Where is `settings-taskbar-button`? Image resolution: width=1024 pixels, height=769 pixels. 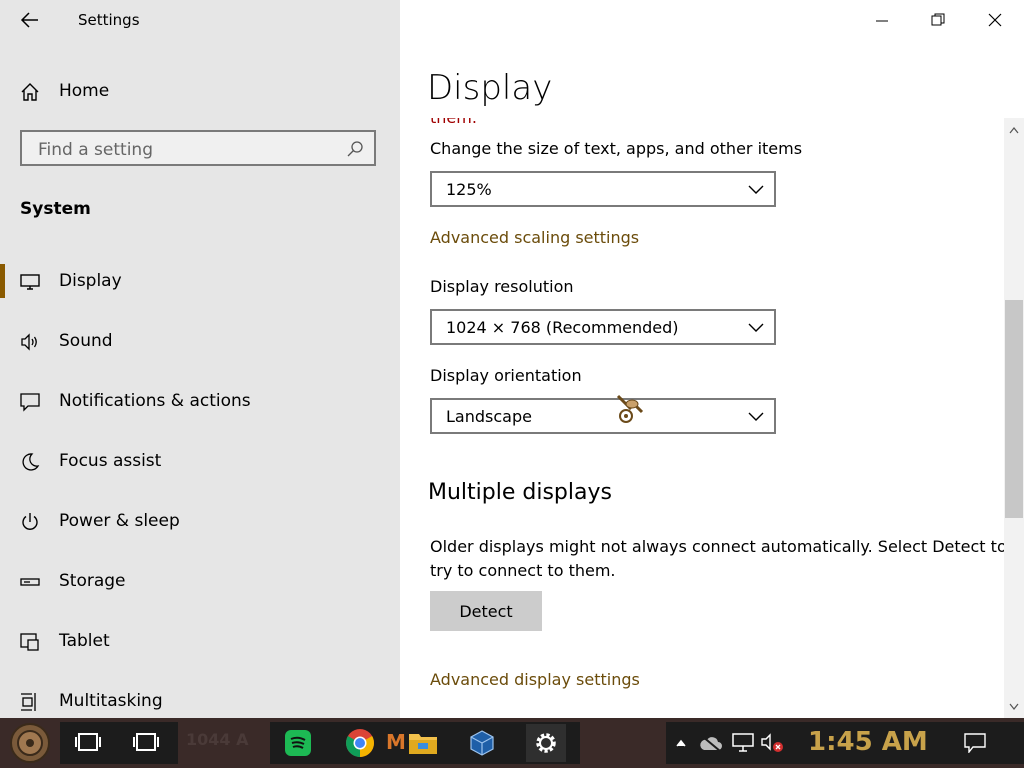
settings-taskbar-button is located at coordinates (546, 743).